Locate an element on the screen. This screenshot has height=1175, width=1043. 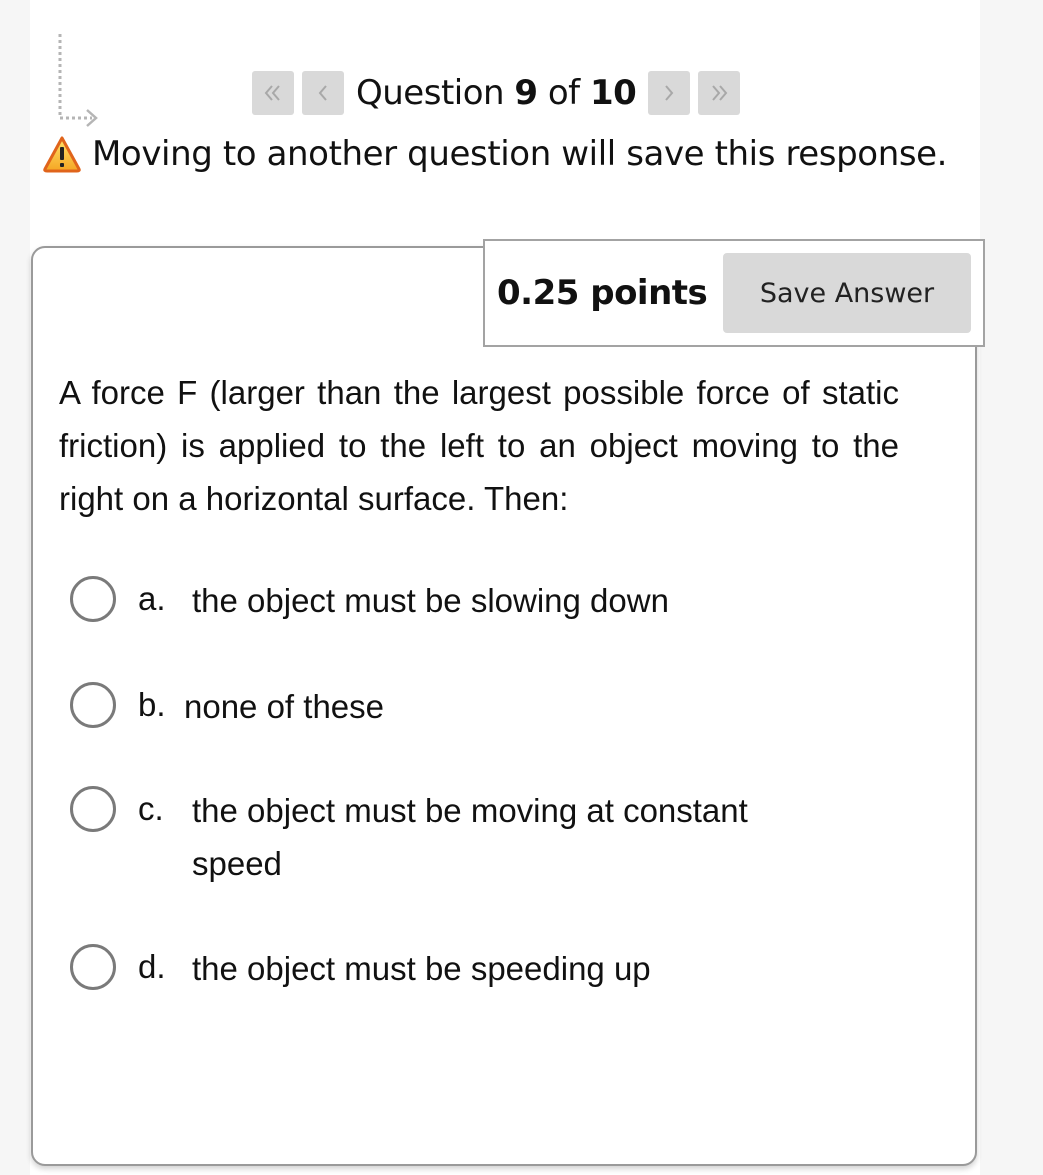
option-text: none of these is located at coordinates (284, 706).